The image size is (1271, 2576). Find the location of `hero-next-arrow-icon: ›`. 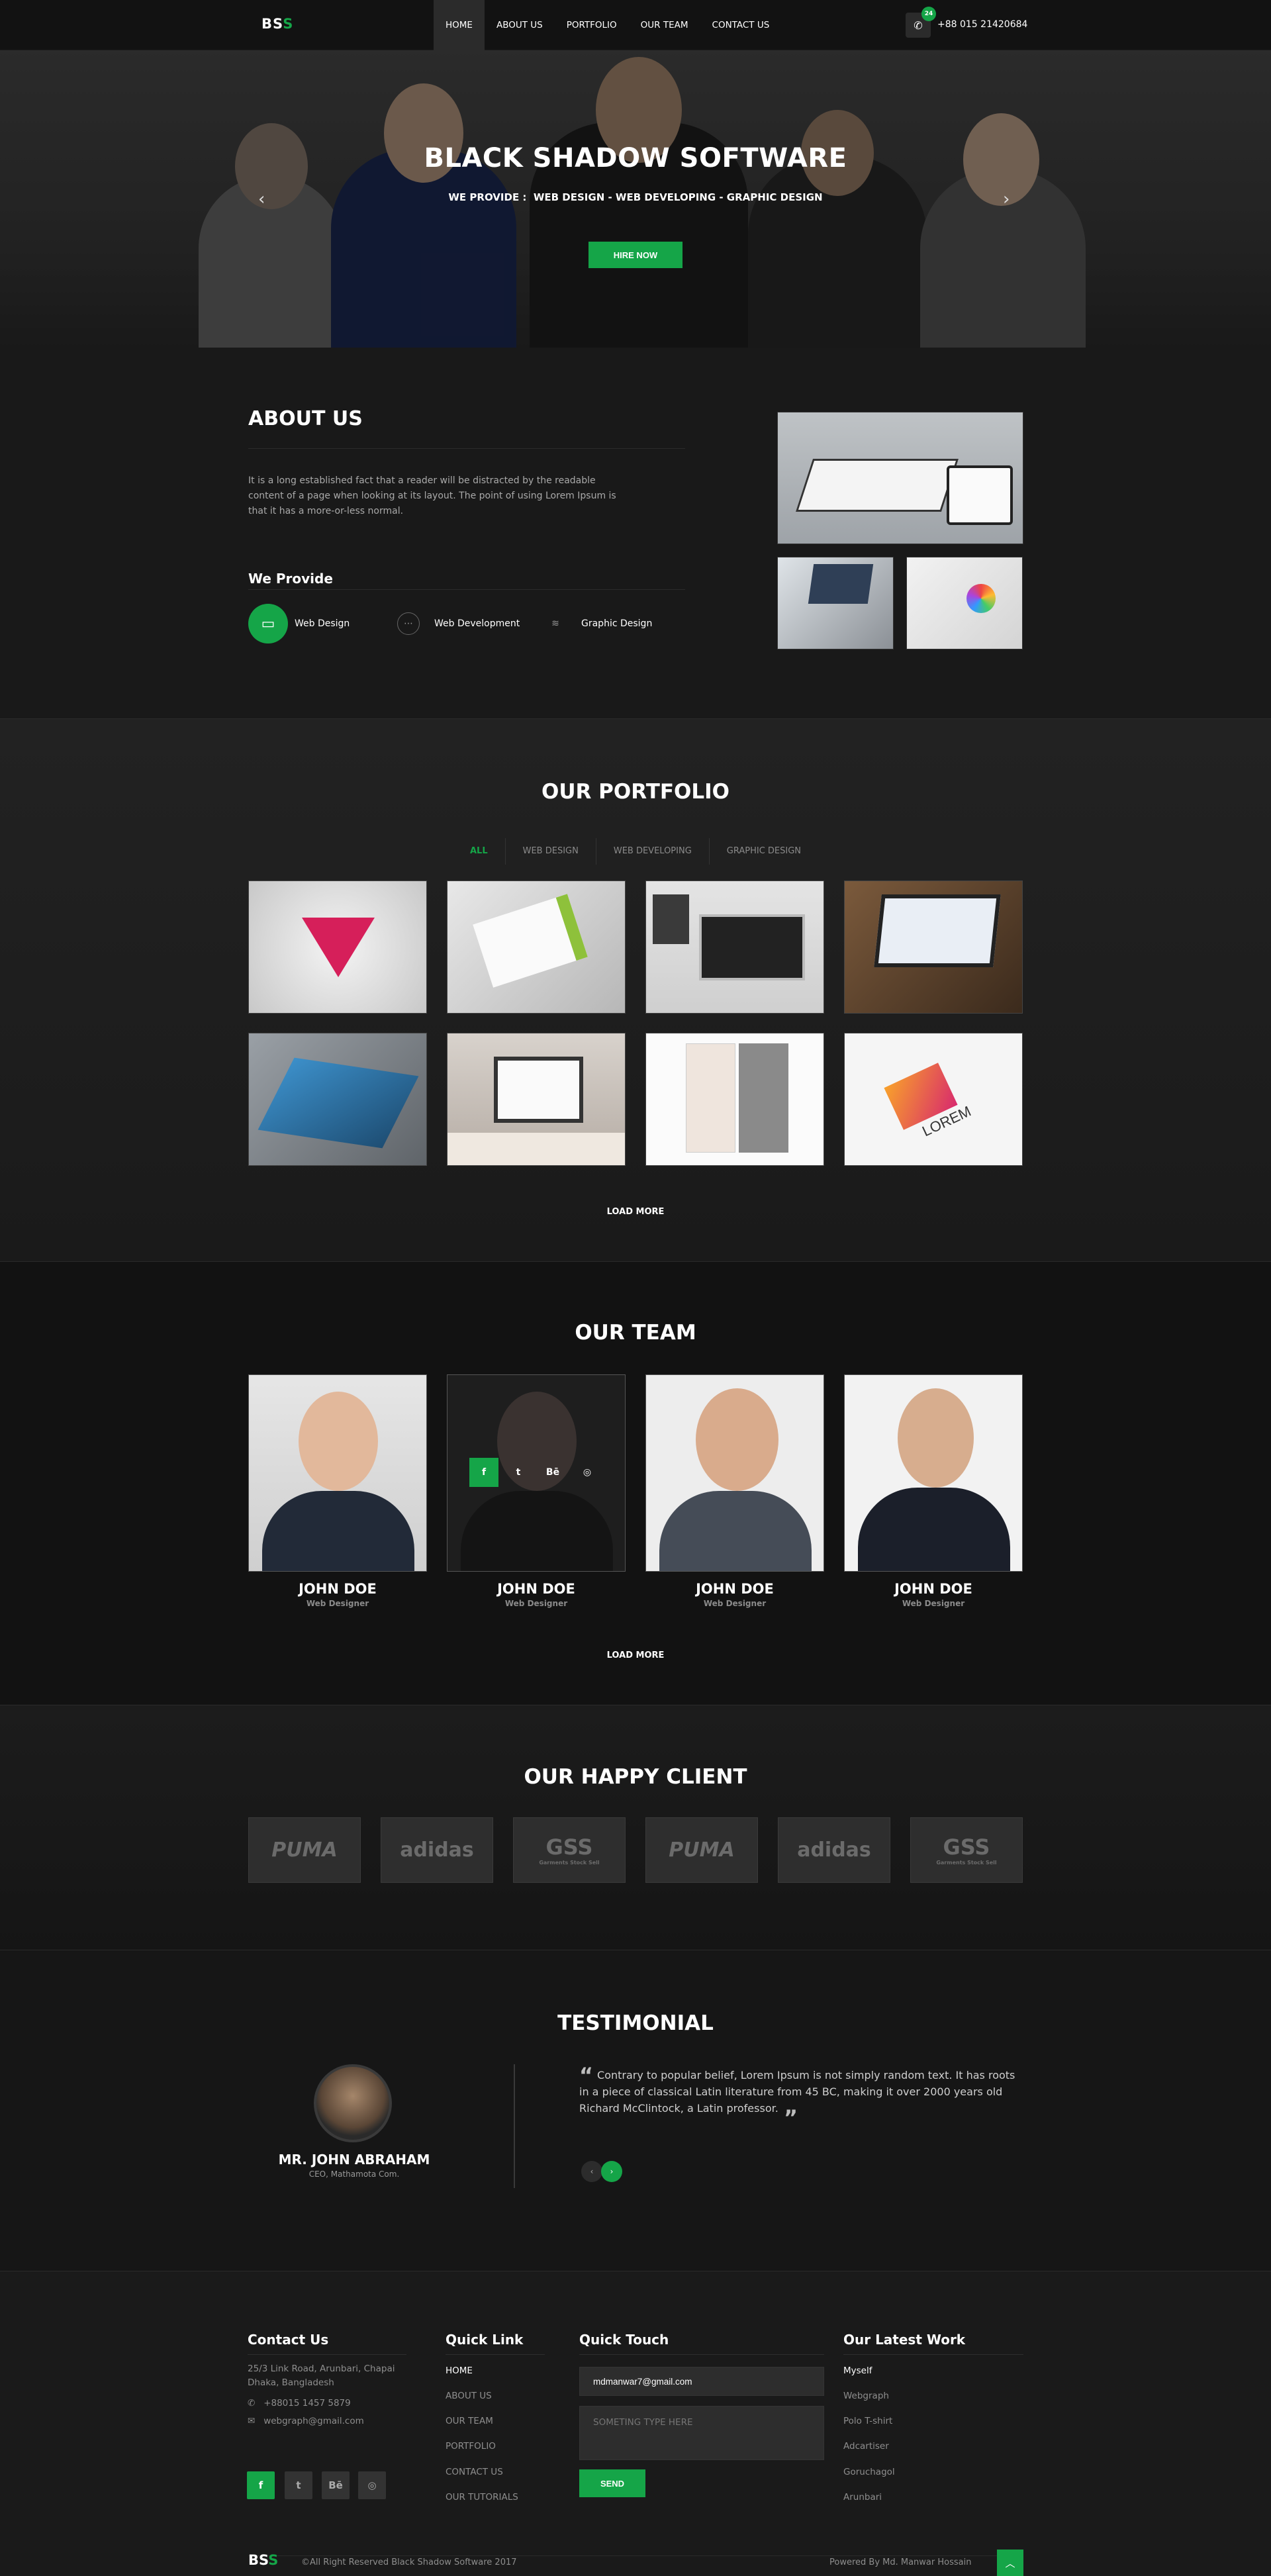

hero-next-arrow-icon: › is located at coordinates (1006, 199).